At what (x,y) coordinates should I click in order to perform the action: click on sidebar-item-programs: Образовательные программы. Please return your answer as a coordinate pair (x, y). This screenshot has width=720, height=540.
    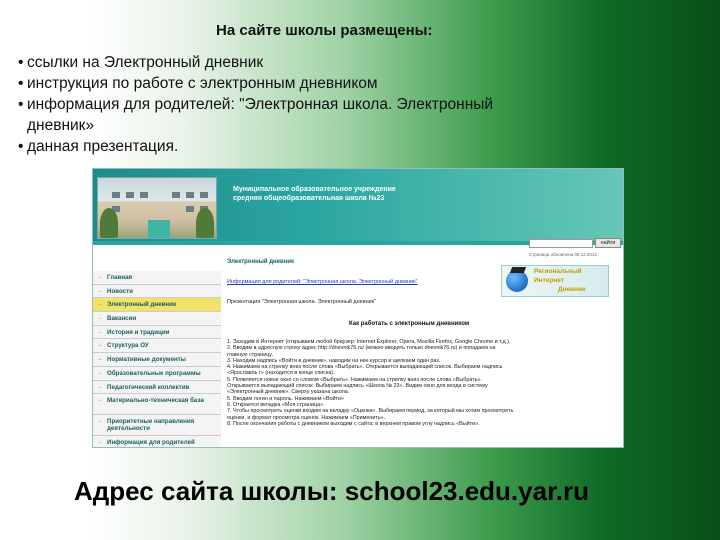
    Looking at the image, I should click on (157, 374).